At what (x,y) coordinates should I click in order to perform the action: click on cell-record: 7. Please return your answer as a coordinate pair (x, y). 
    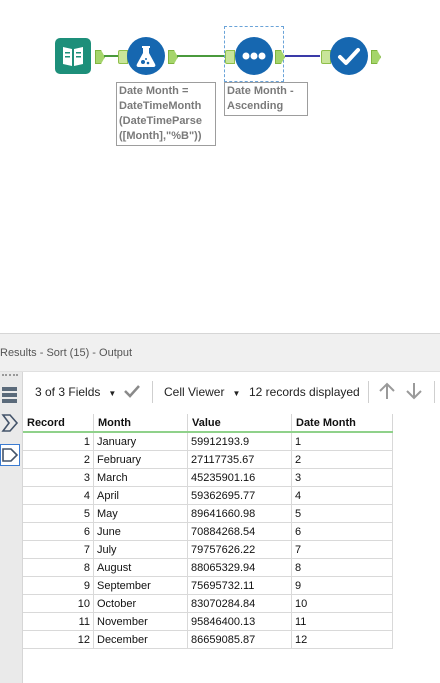
    Looking at the image, I should click on (58, 549).